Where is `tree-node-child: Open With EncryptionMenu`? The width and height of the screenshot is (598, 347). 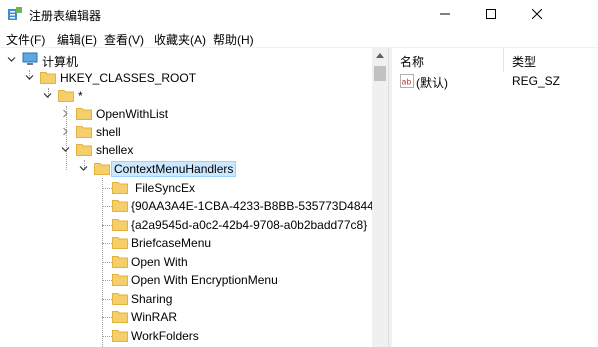 tree-node-child: Open With EncryptionMenu is located at coordinates (186, 280).